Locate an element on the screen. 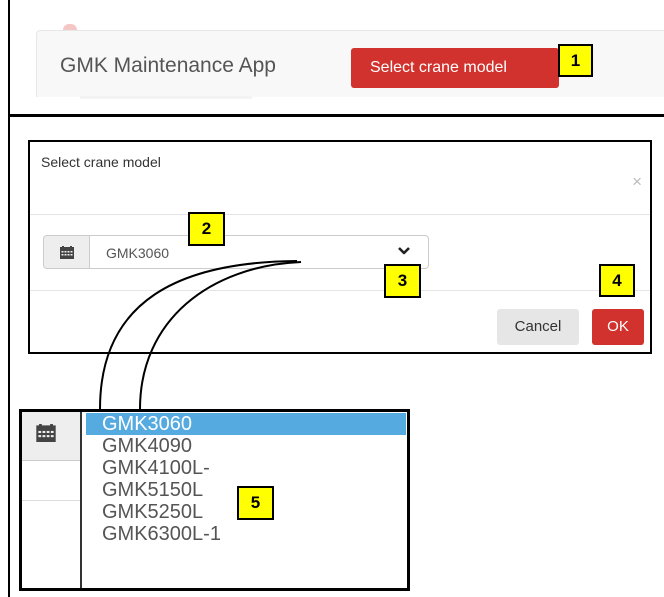 Image resolution: width=664 pixels, height=597 pixels. option-item: GMK4100L- is located at coordinates (246, 468).